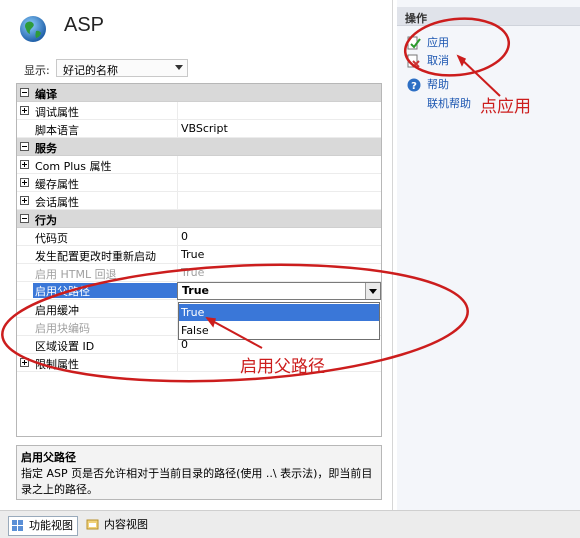 The width and height of the screenshot is (580, 538). What do you see at coordinates (199, 201) in the screenshot?
I see `property-row: 会话属性` at bounding box center [199, 201].